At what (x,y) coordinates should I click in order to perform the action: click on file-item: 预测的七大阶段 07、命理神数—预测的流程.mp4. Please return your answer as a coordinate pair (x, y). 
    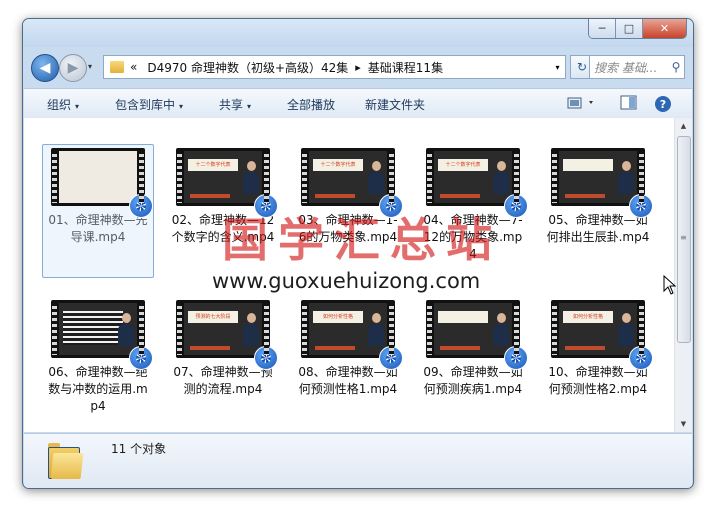
    Looking at the image, I should click on (224, 349).